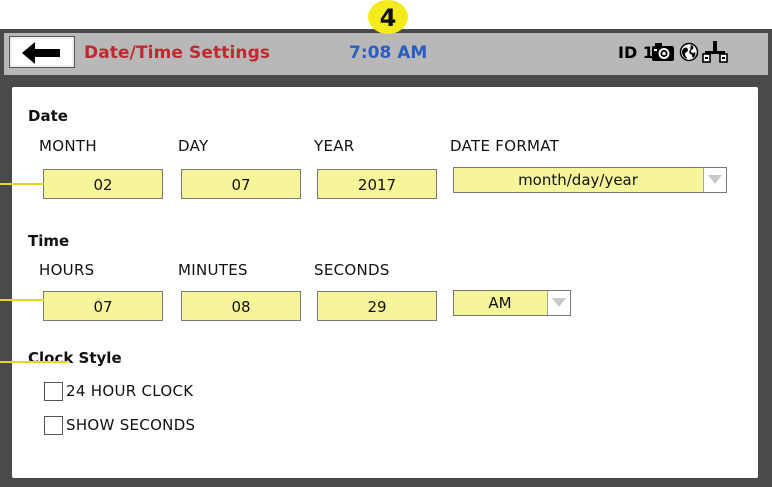  I want to click on minutes-label: MINUTES, so click(213, 270).